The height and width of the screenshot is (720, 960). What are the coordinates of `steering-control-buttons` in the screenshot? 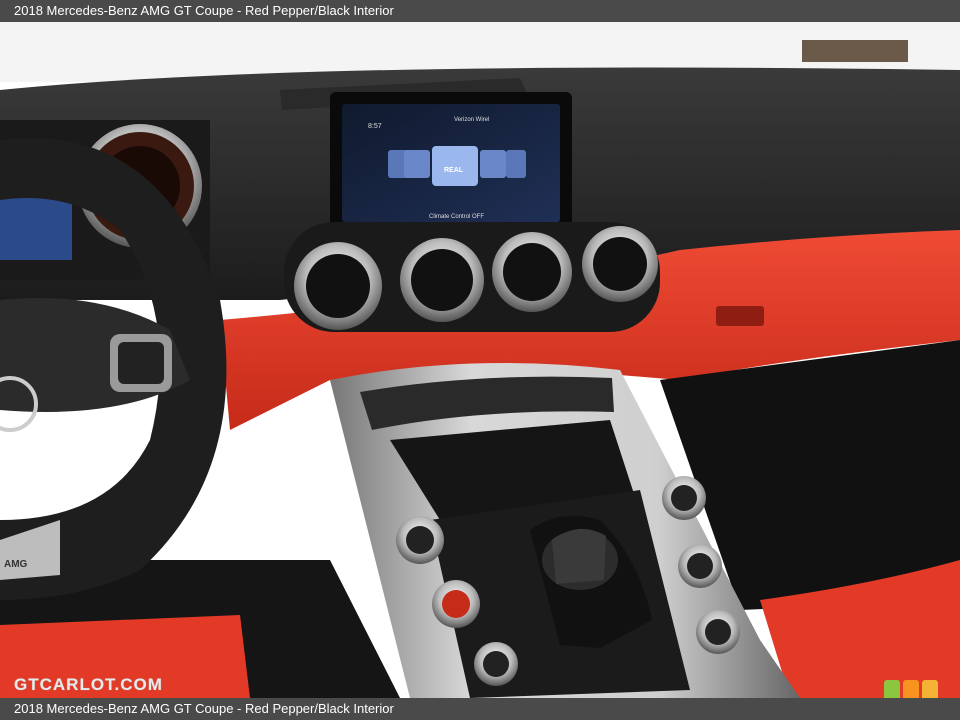 It's located at (141, 363).